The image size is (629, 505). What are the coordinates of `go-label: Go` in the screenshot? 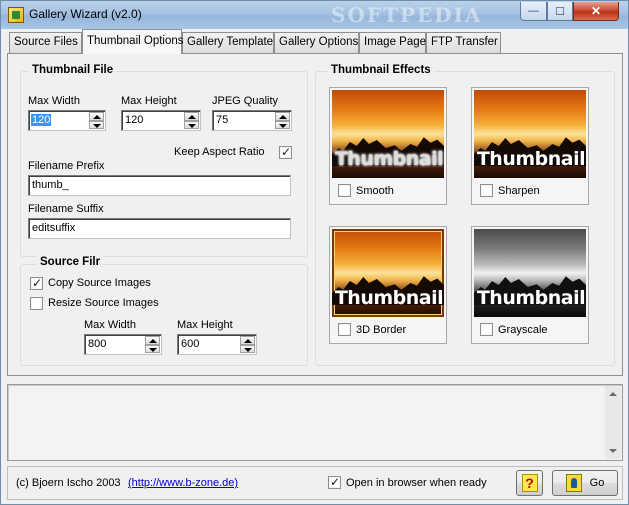 It's located at (597, 483).